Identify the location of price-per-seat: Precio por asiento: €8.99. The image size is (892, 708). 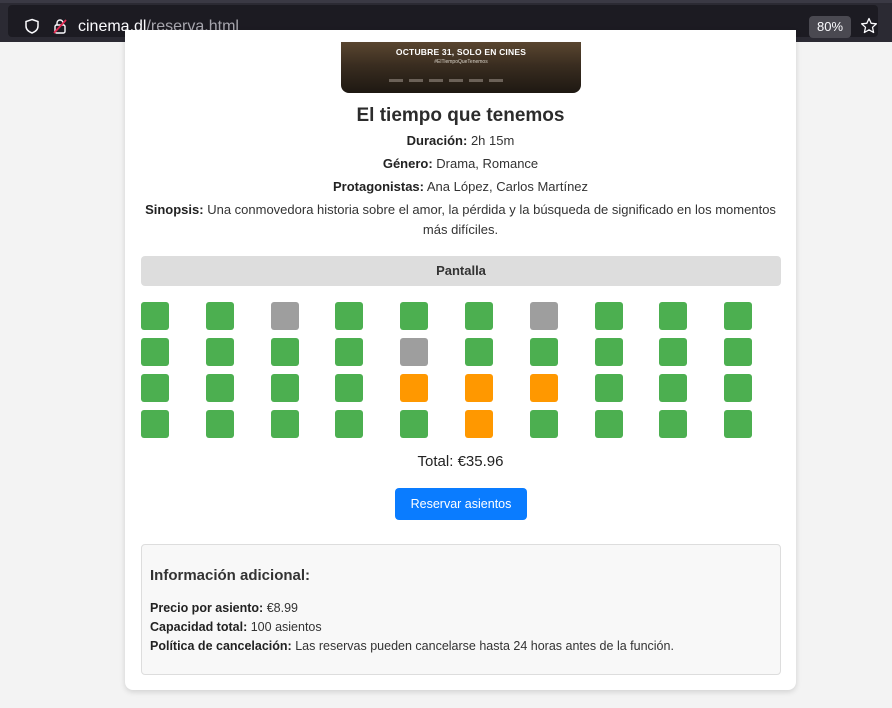
(224, 608).